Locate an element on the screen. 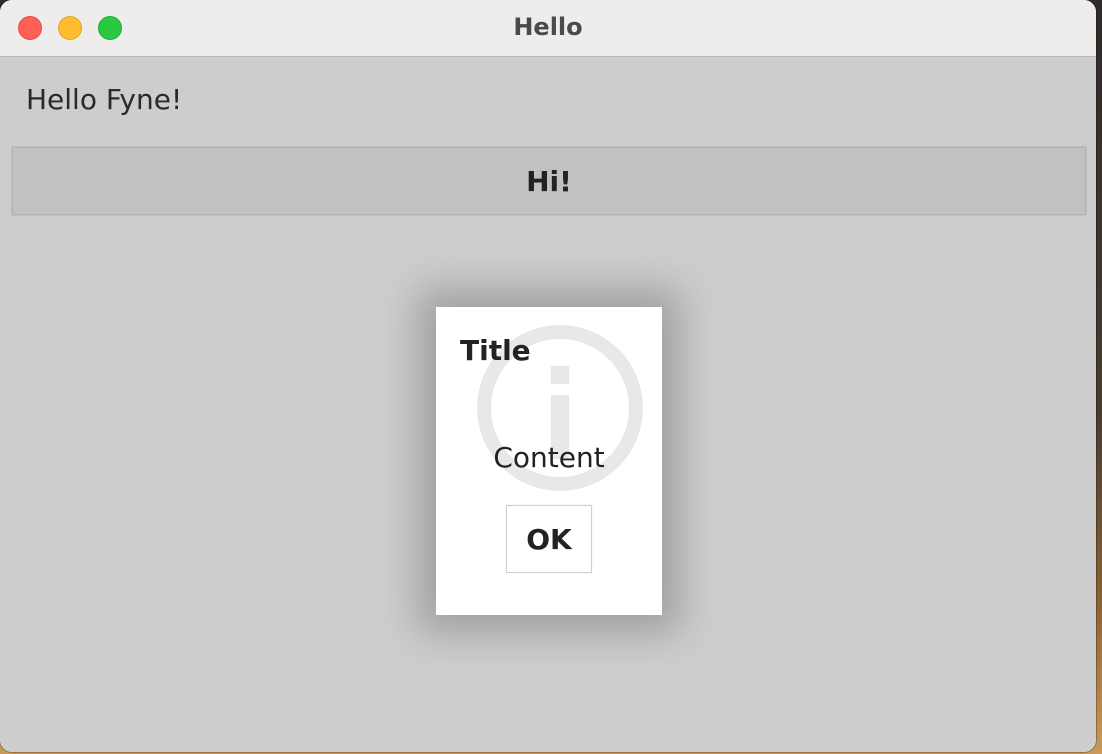 This screenshot has height=754, width=1102. title-bar: Hello is located at coordinates (548, 28).